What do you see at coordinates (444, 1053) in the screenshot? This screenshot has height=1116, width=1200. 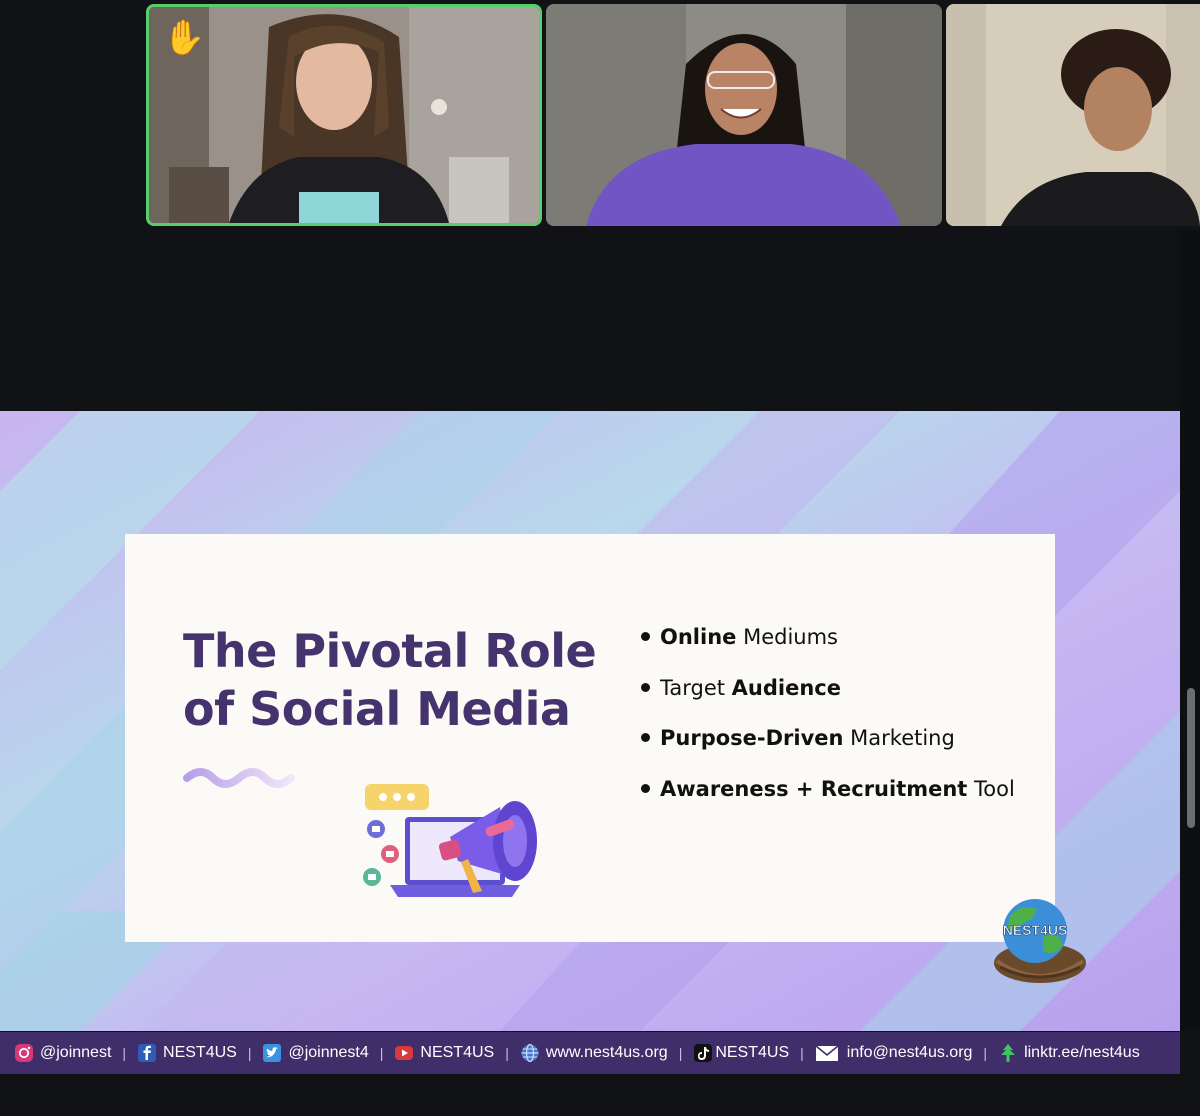 I see `youtube-link: NEST4US` at bounding box center [444, 1053].